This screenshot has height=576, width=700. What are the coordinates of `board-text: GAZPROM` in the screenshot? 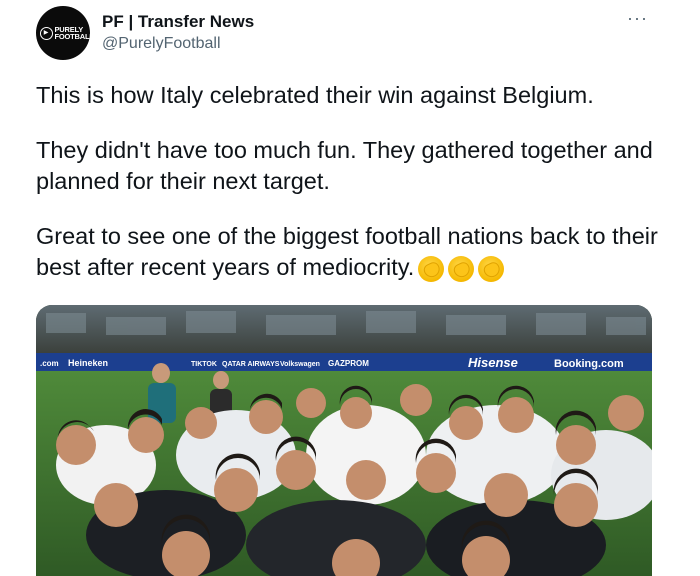 It's located at (348, 363).